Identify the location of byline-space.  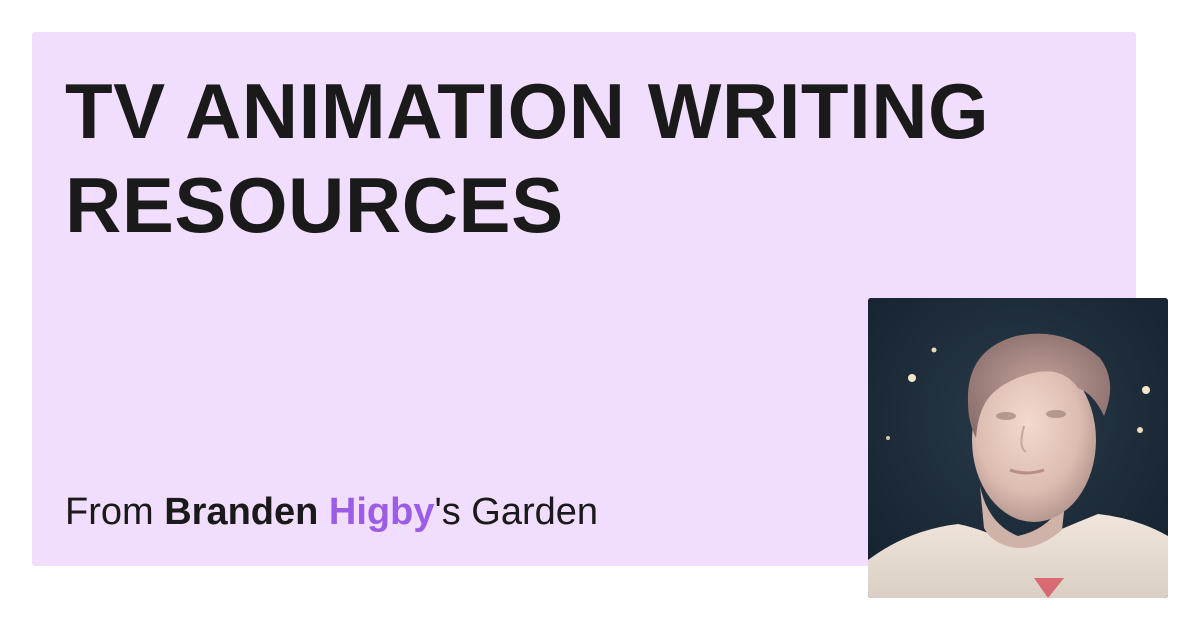
(323, 512).